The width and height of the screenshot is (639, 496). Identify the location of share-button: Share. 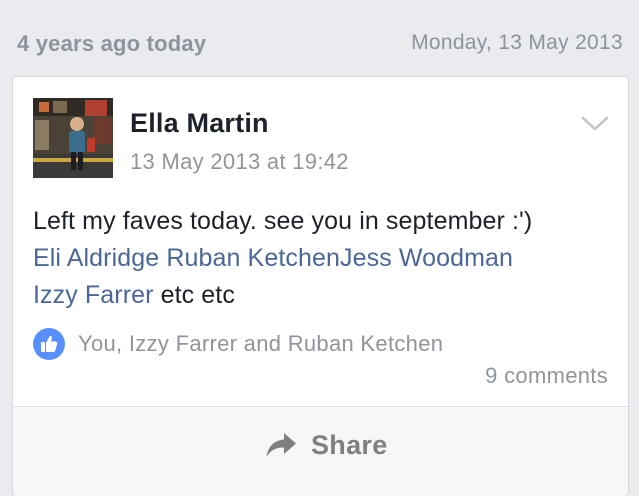
(326, 445).